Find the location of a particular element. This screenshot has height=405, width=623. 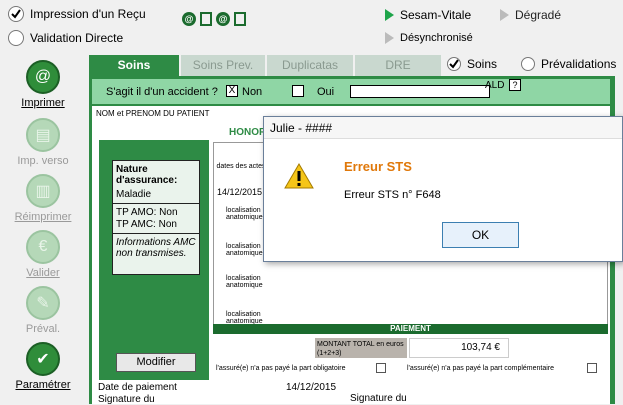

patient-label: NOM et PRENOM DU PATIENT is located at coordinates (153, 113).